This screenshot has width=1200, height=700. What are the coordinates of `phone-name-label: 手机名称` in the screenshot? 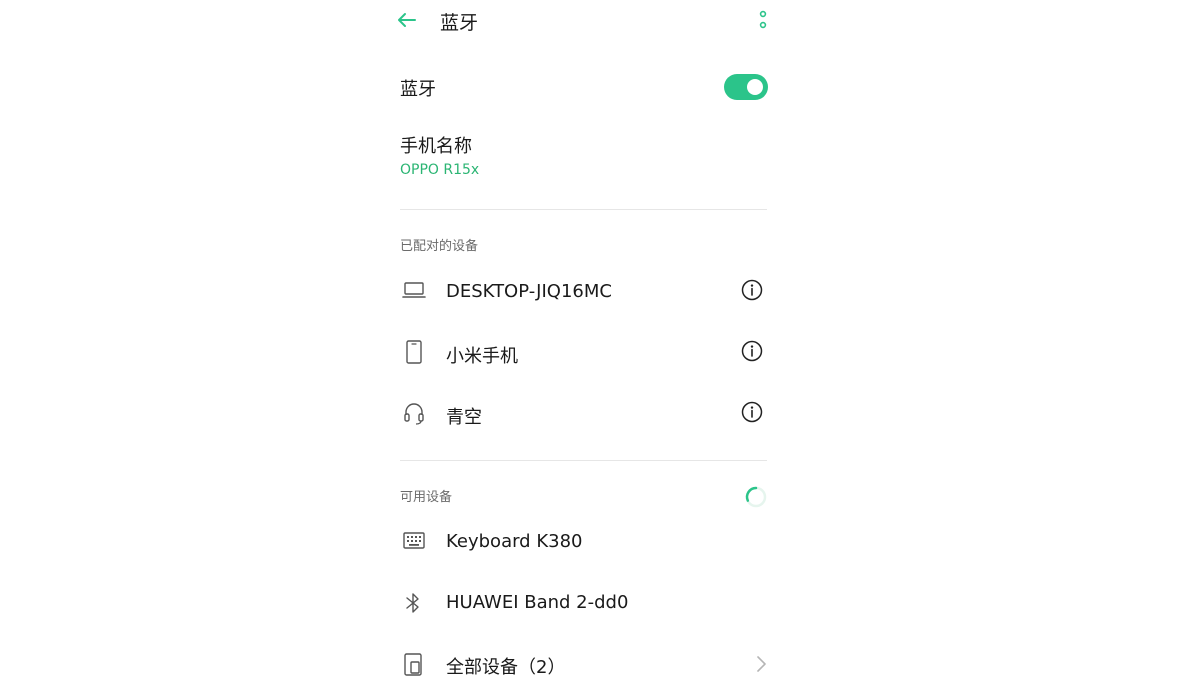 It's located at (436, 146).